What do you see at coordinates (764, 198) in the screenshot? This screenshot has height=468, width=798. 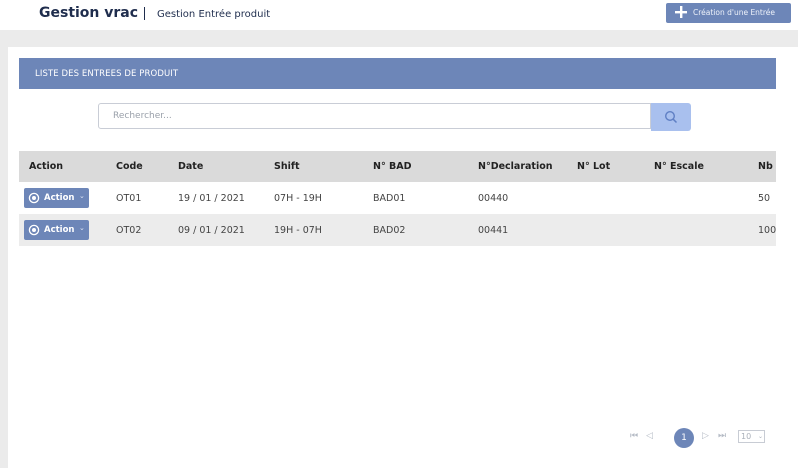 I see `nb-cell: 50` at bounding box center [764, 198].